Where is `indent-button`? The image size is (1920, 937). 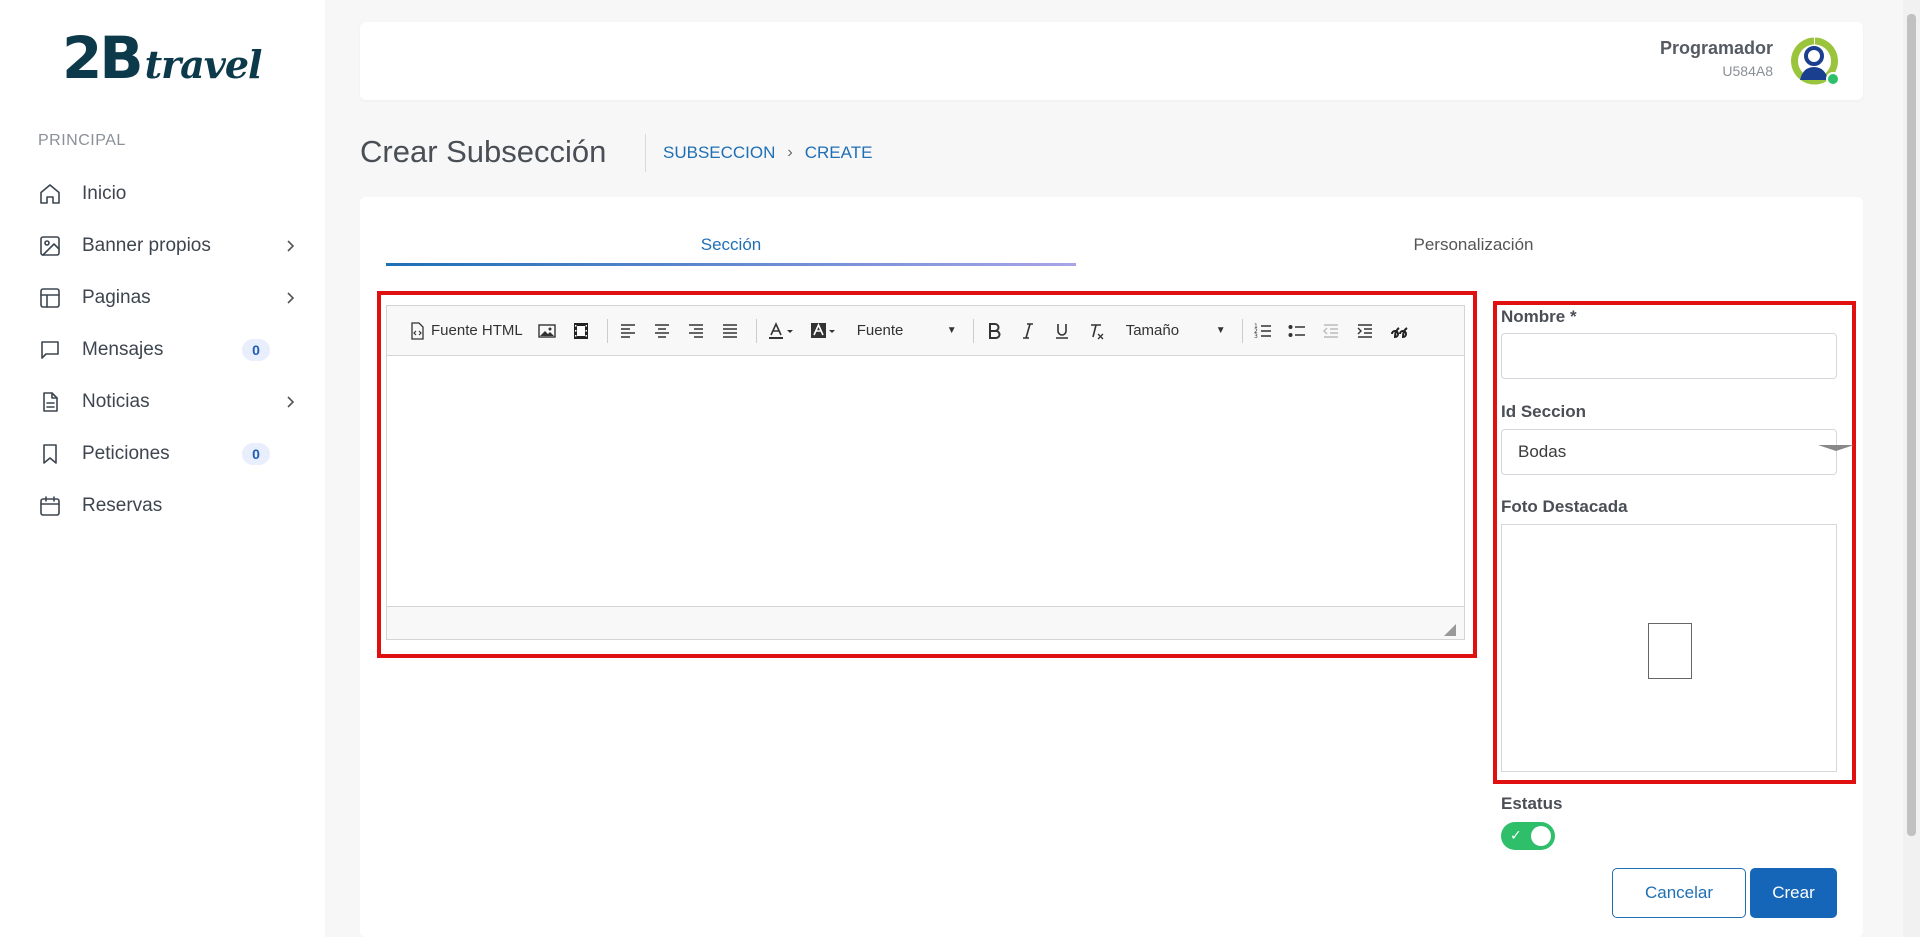 indent-button is located at coordinates (1365, 331).